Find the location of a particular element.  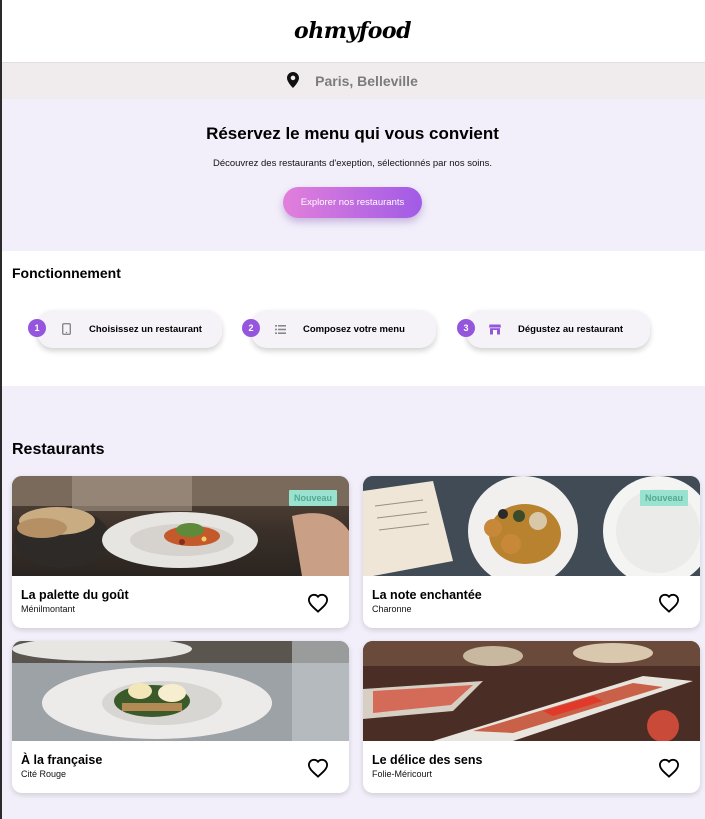

restaurant-card: Nouveau La palette du goût Ménilmontant is located at coordinates (180, 552).